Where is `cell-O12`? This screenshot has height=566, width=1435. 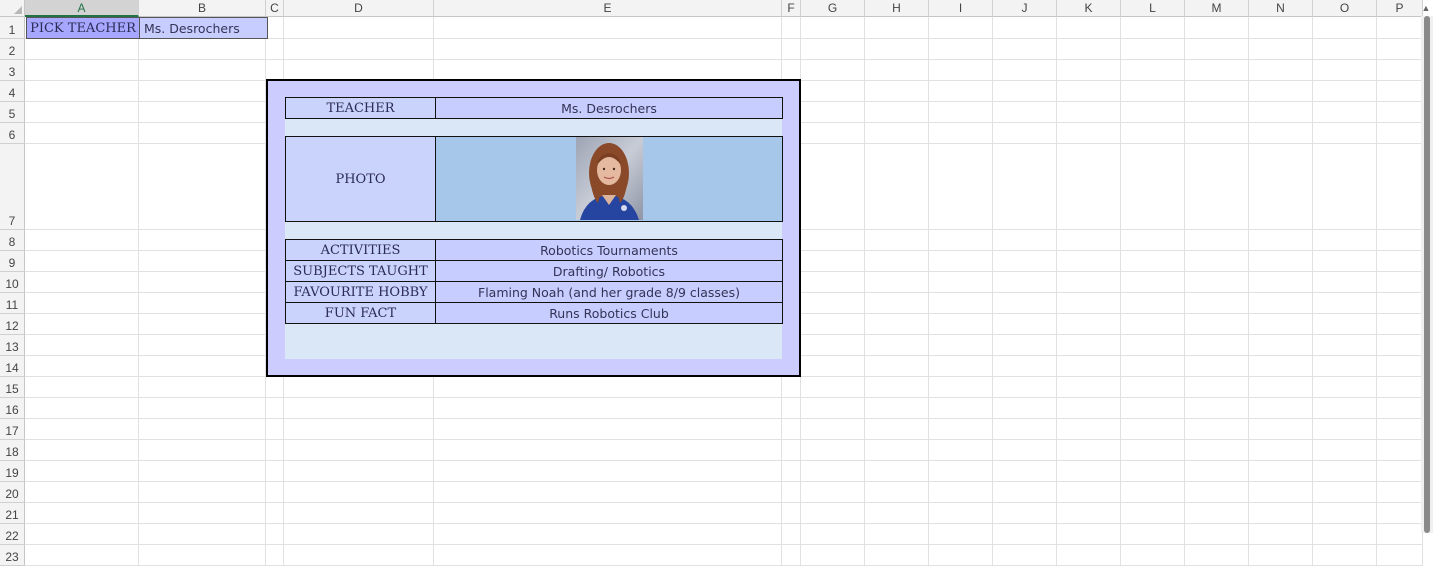 cell-O12 is located at coordinates (1345, 324).